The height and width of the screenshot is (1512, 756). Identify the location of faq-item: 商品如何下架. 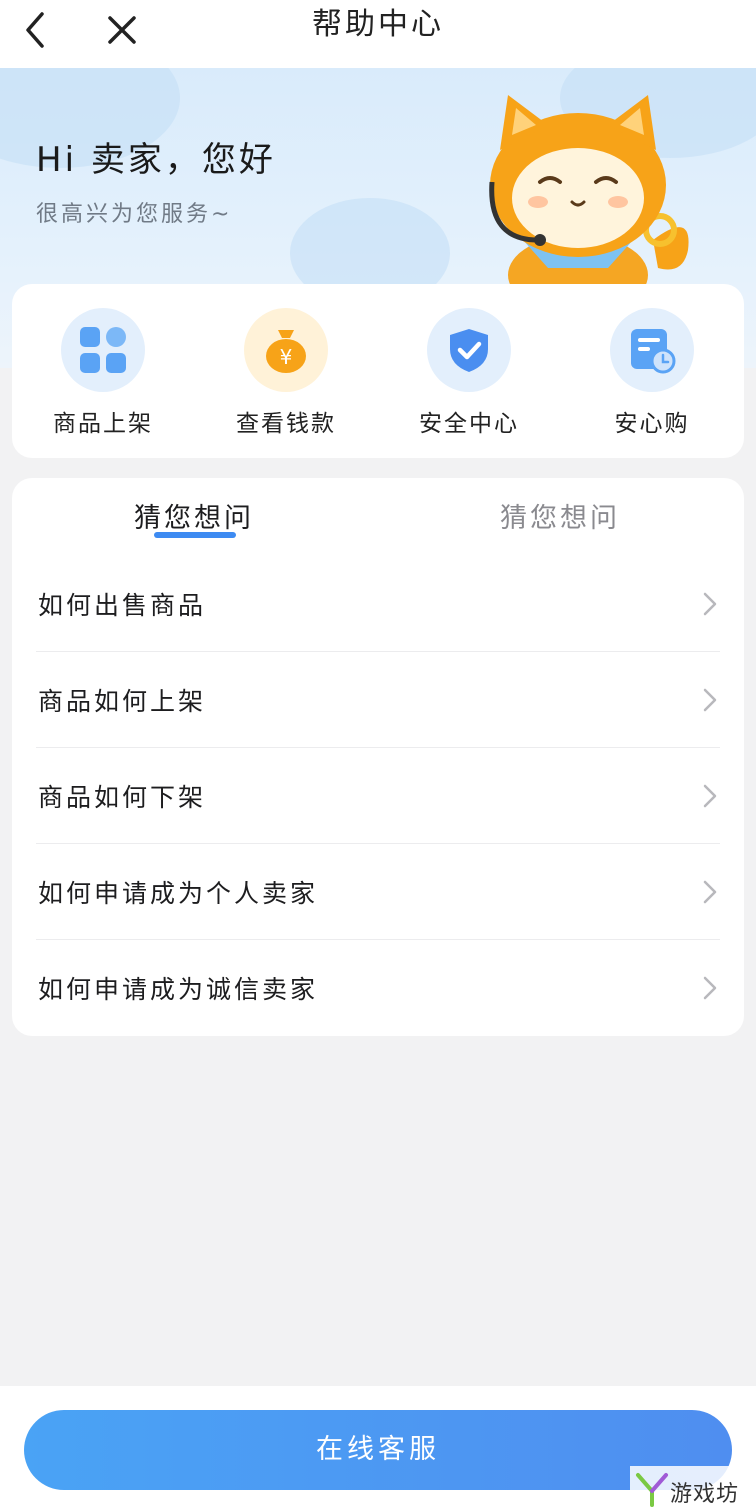
(378, 796).